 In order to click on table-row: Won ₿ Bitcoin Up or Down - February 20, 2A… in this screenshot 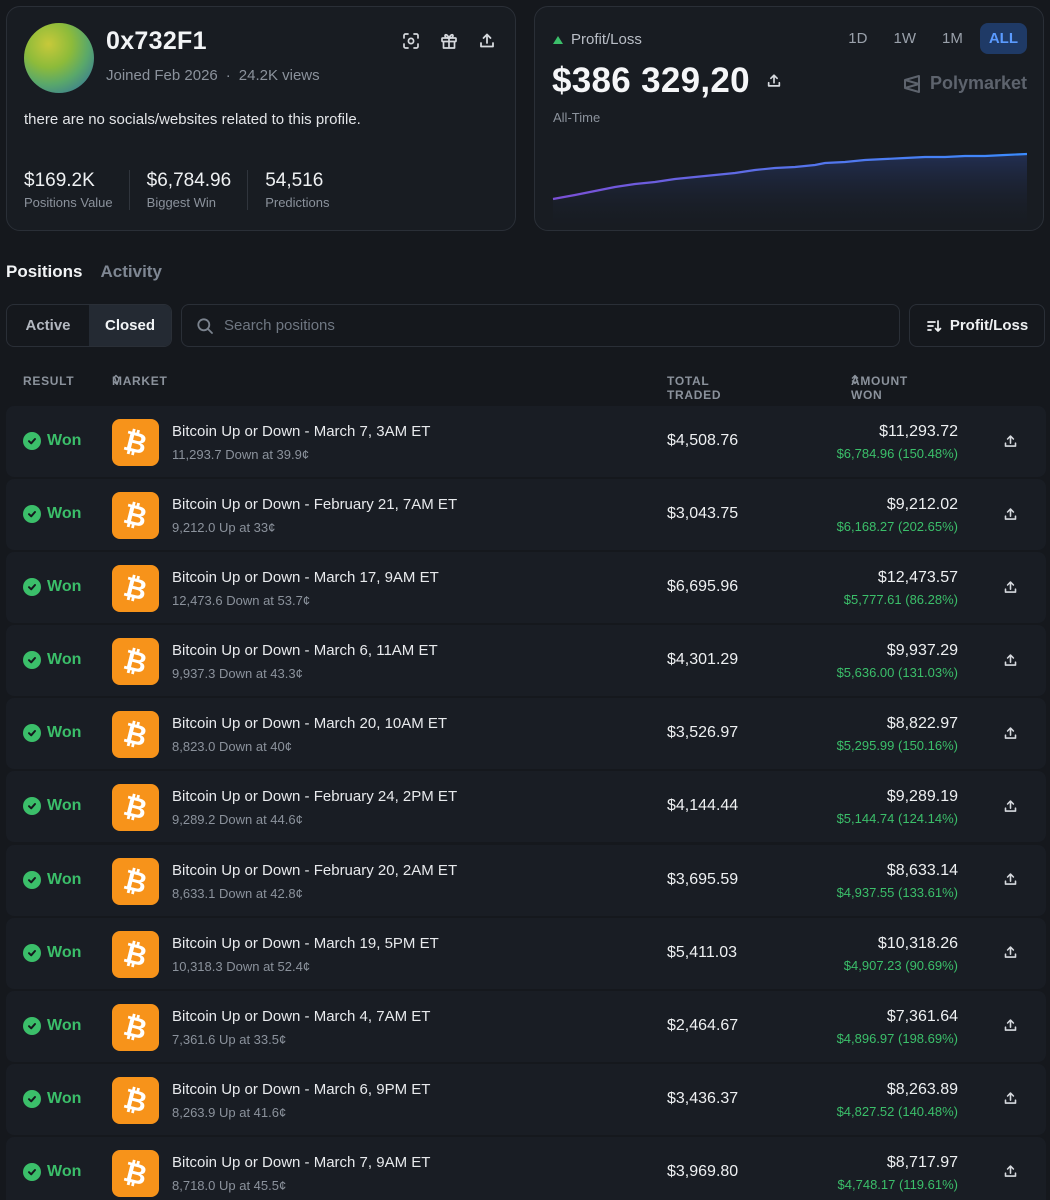, I will do `click(526, 880)`.